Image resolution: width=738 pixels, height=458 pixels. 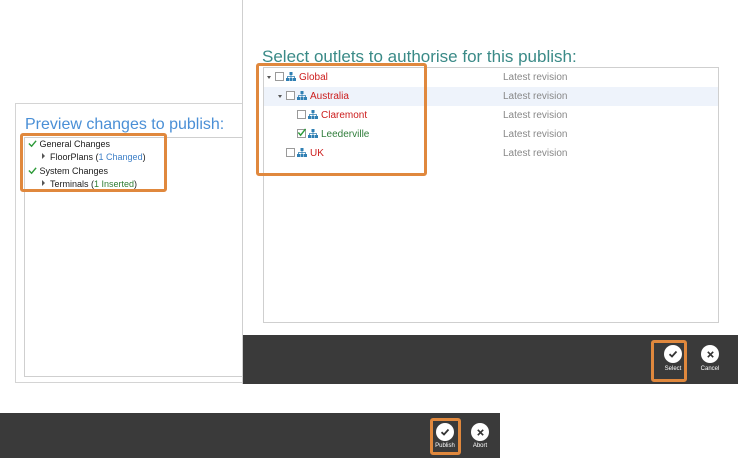 What do you see at coordinates (250, 435) in the screenshot?
I see `preview-action-bar: Publish Abort` at bounding box center [250, 435].